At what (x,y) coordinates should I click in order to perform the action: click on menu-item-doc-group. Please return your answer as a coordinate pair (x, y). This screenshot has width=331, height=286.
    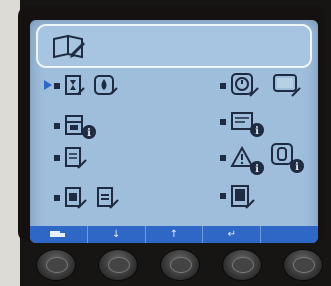
    Looking at the image, I should click on (109, 199).